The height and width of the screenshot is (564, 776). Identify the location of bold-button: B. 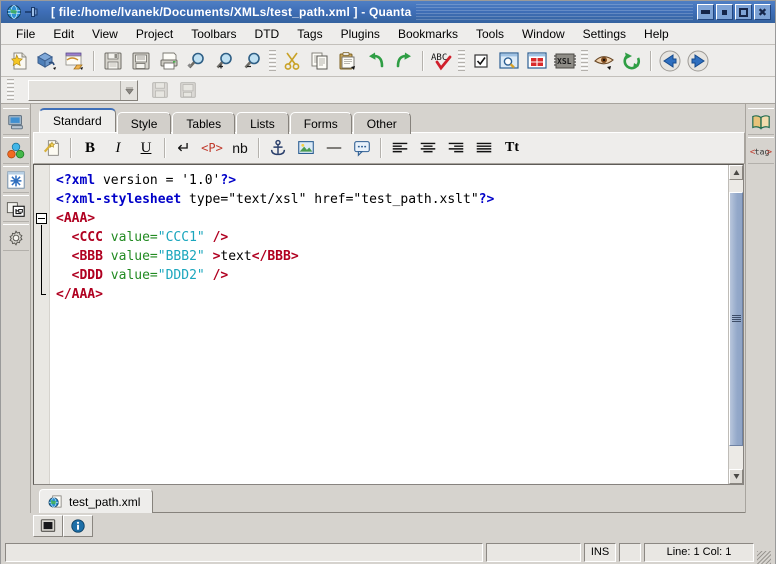
(90, 148).